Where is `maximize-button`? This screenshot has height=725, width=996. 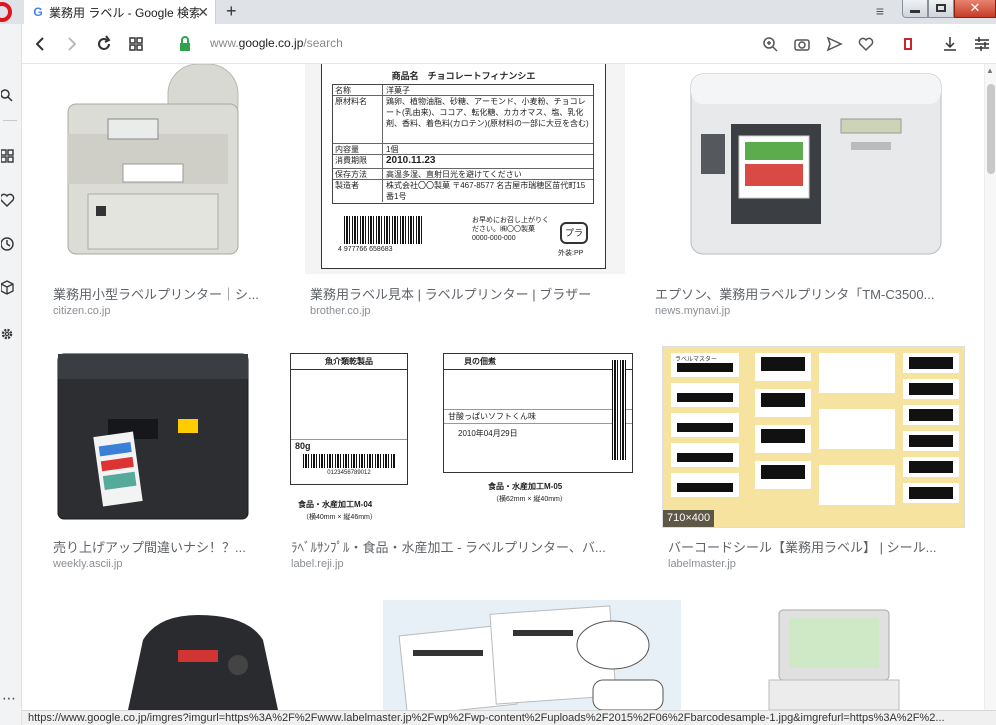
maximize-button is located at coordinates (941, 9).